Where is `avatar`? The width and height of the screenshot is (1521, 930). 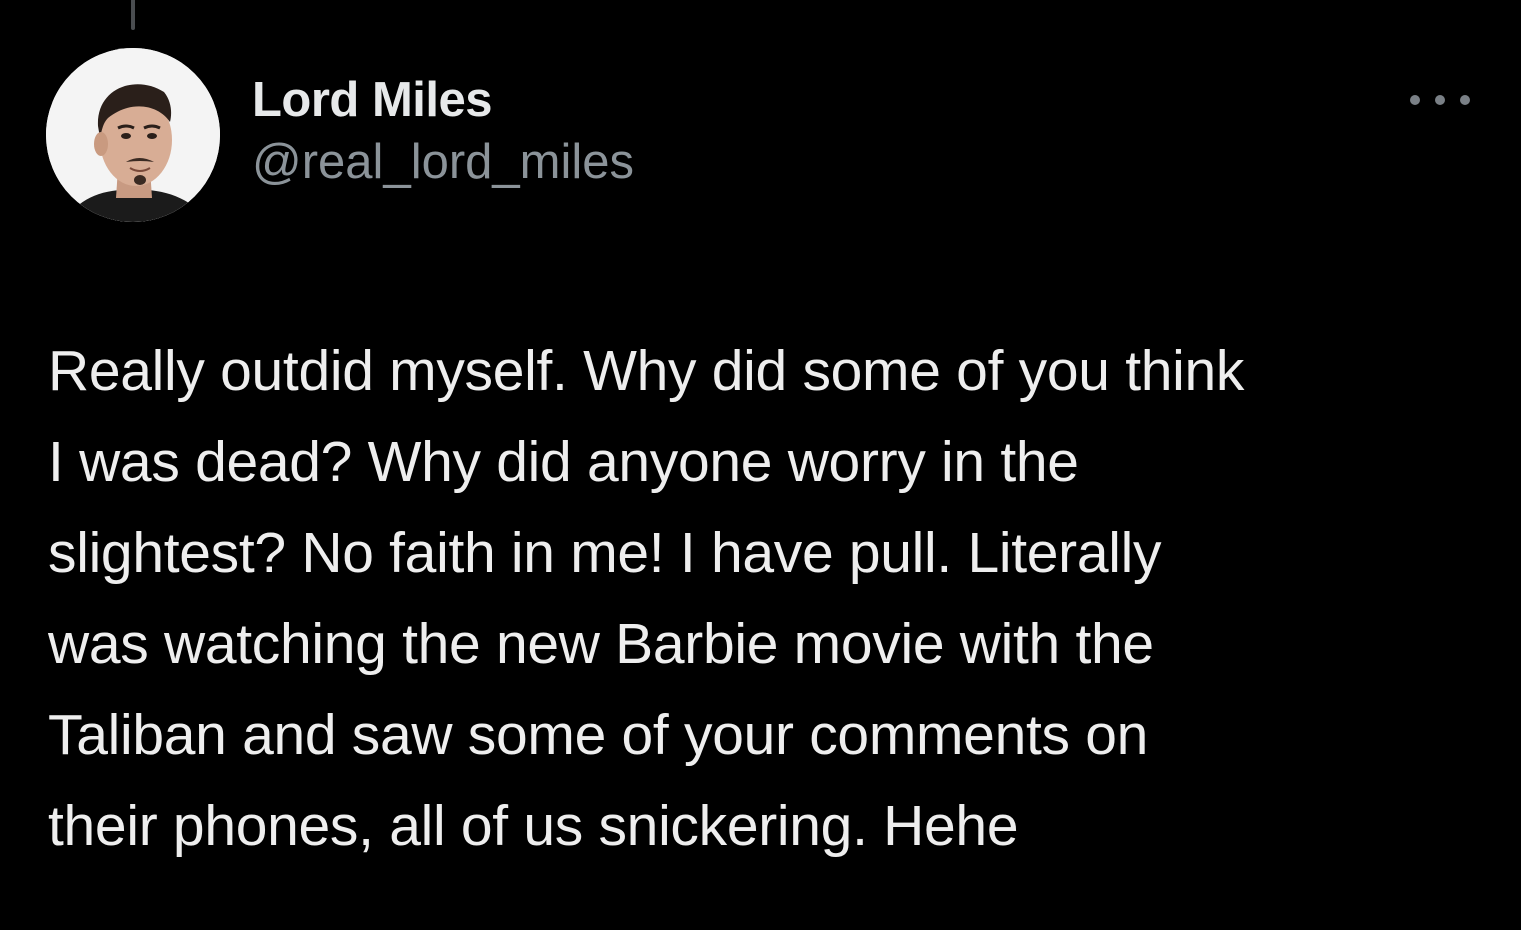
avatar is located at coordinates (133, 135).